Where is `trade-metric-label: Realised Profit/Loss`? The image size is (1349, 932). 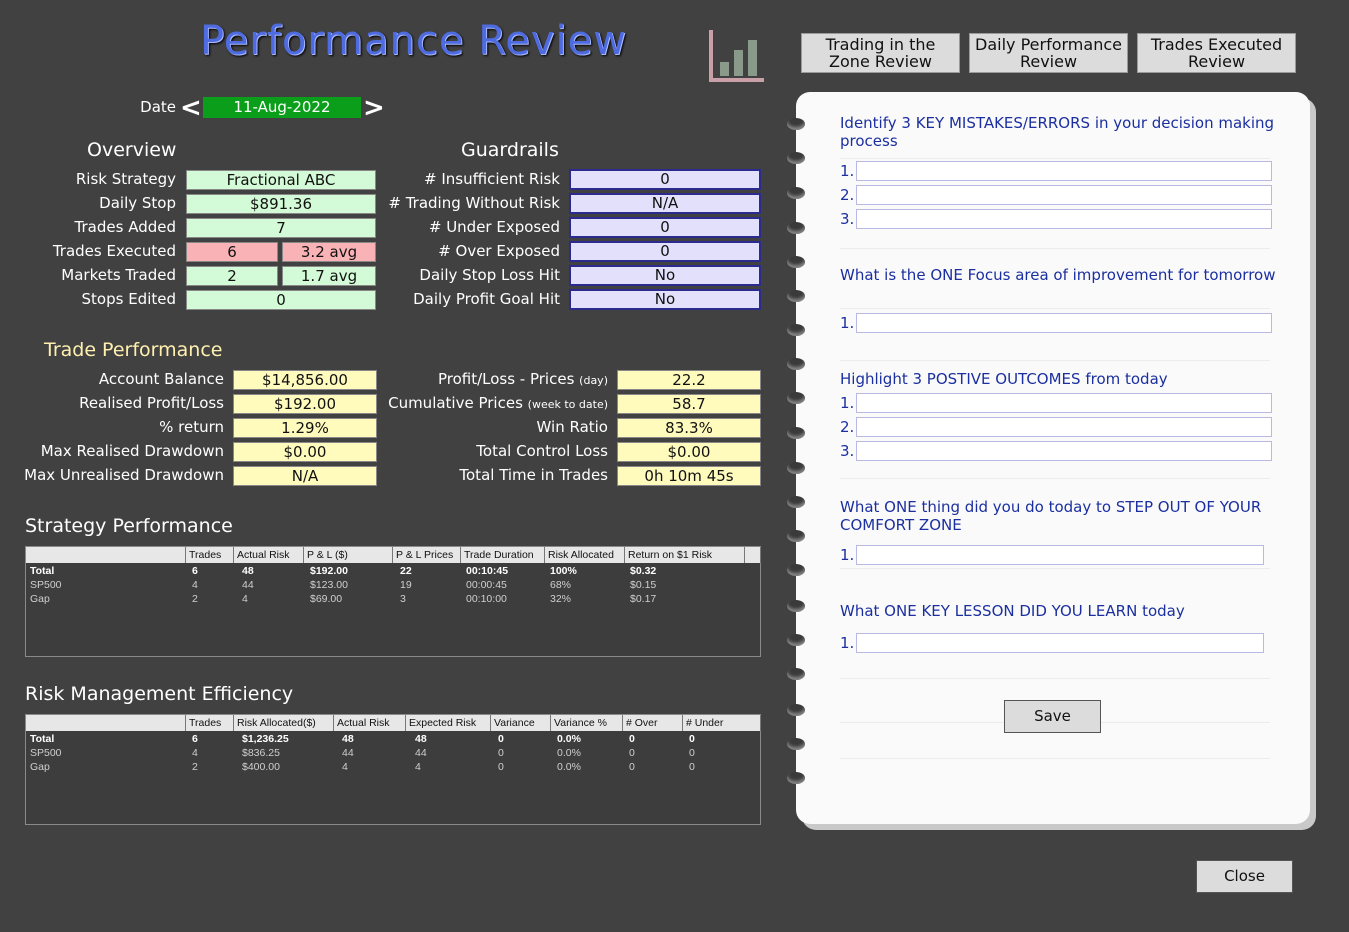
trade-metric-label: Realised Profit/Loss is located at coordinates (151, 403).